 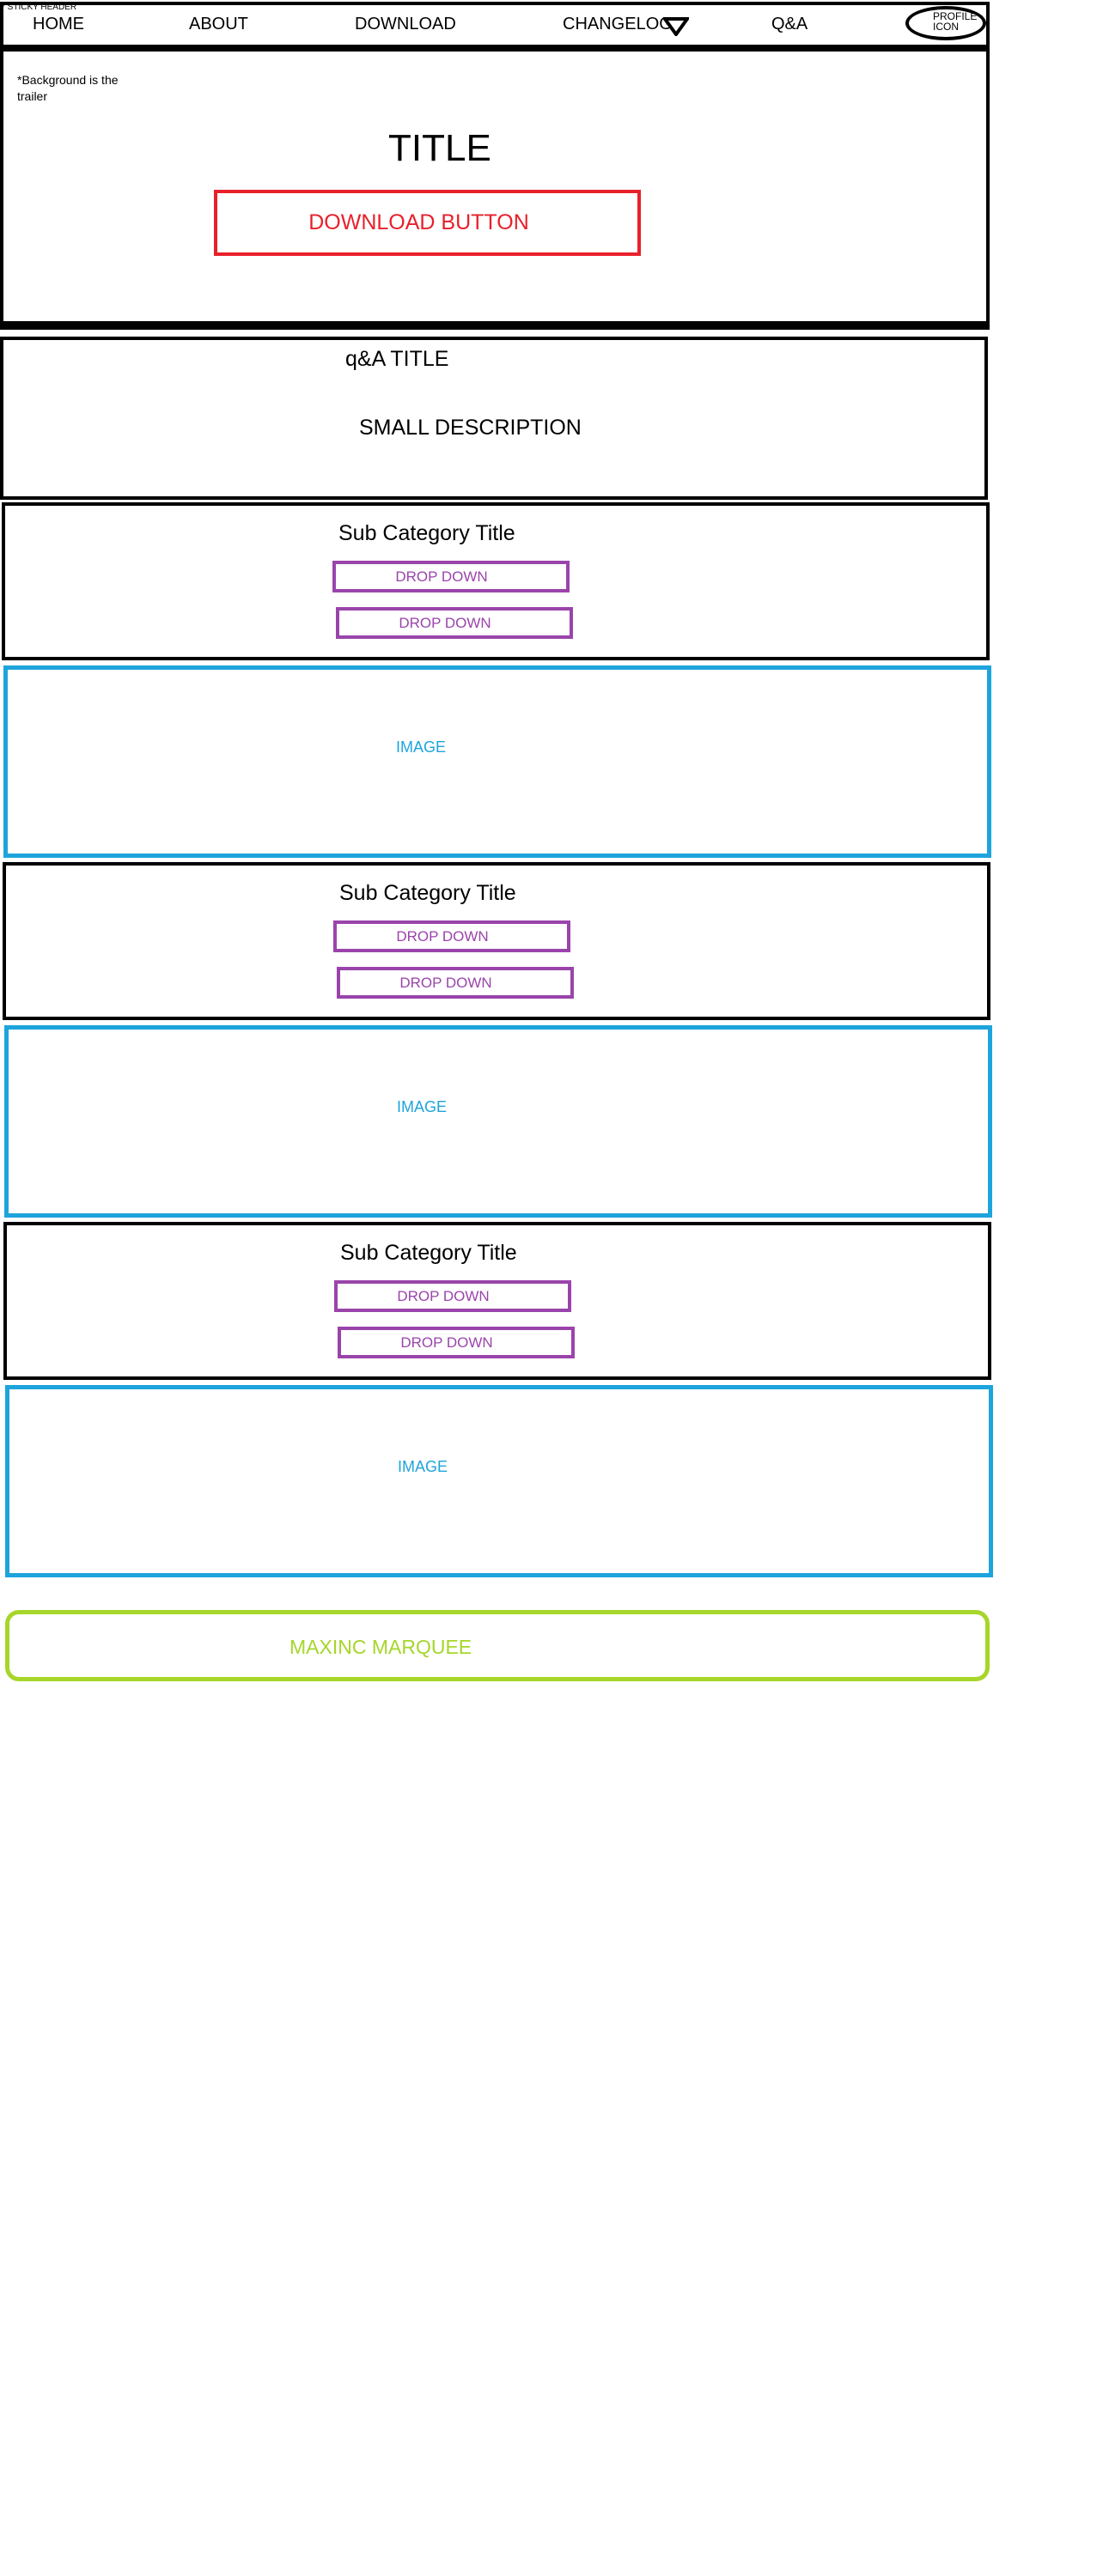 What do you see at coordinates (405, 24) in the screenshot?
I see `nav-download: DOWNLOAD` at bounding box center [405, 24].